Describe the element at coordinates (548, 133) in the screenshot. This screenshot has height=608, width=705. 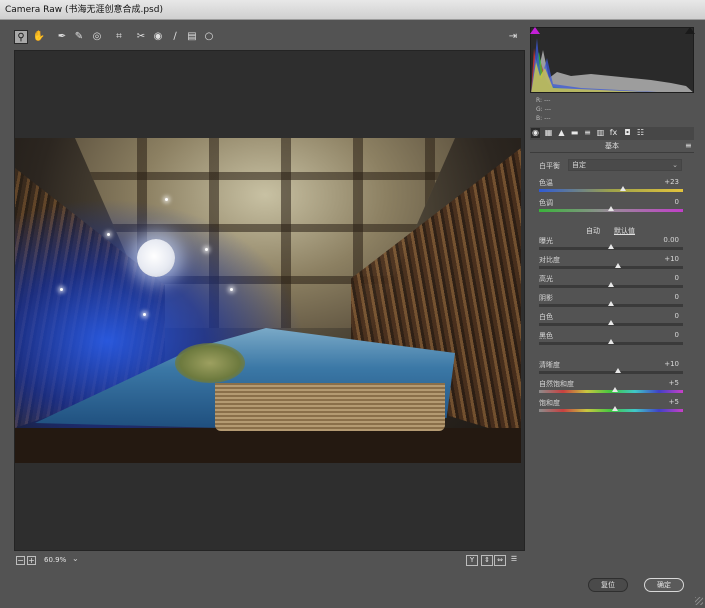
I see `tone-curve-tab-icon: ▦` at that location.